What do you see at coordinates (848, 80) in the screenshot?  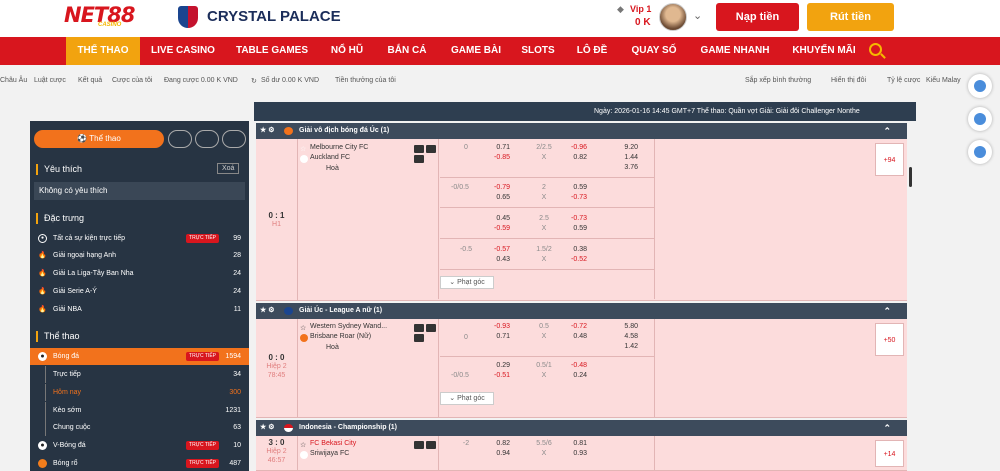 I see `display-select: Hiển thị đôi` at bounding box center [848, 80].